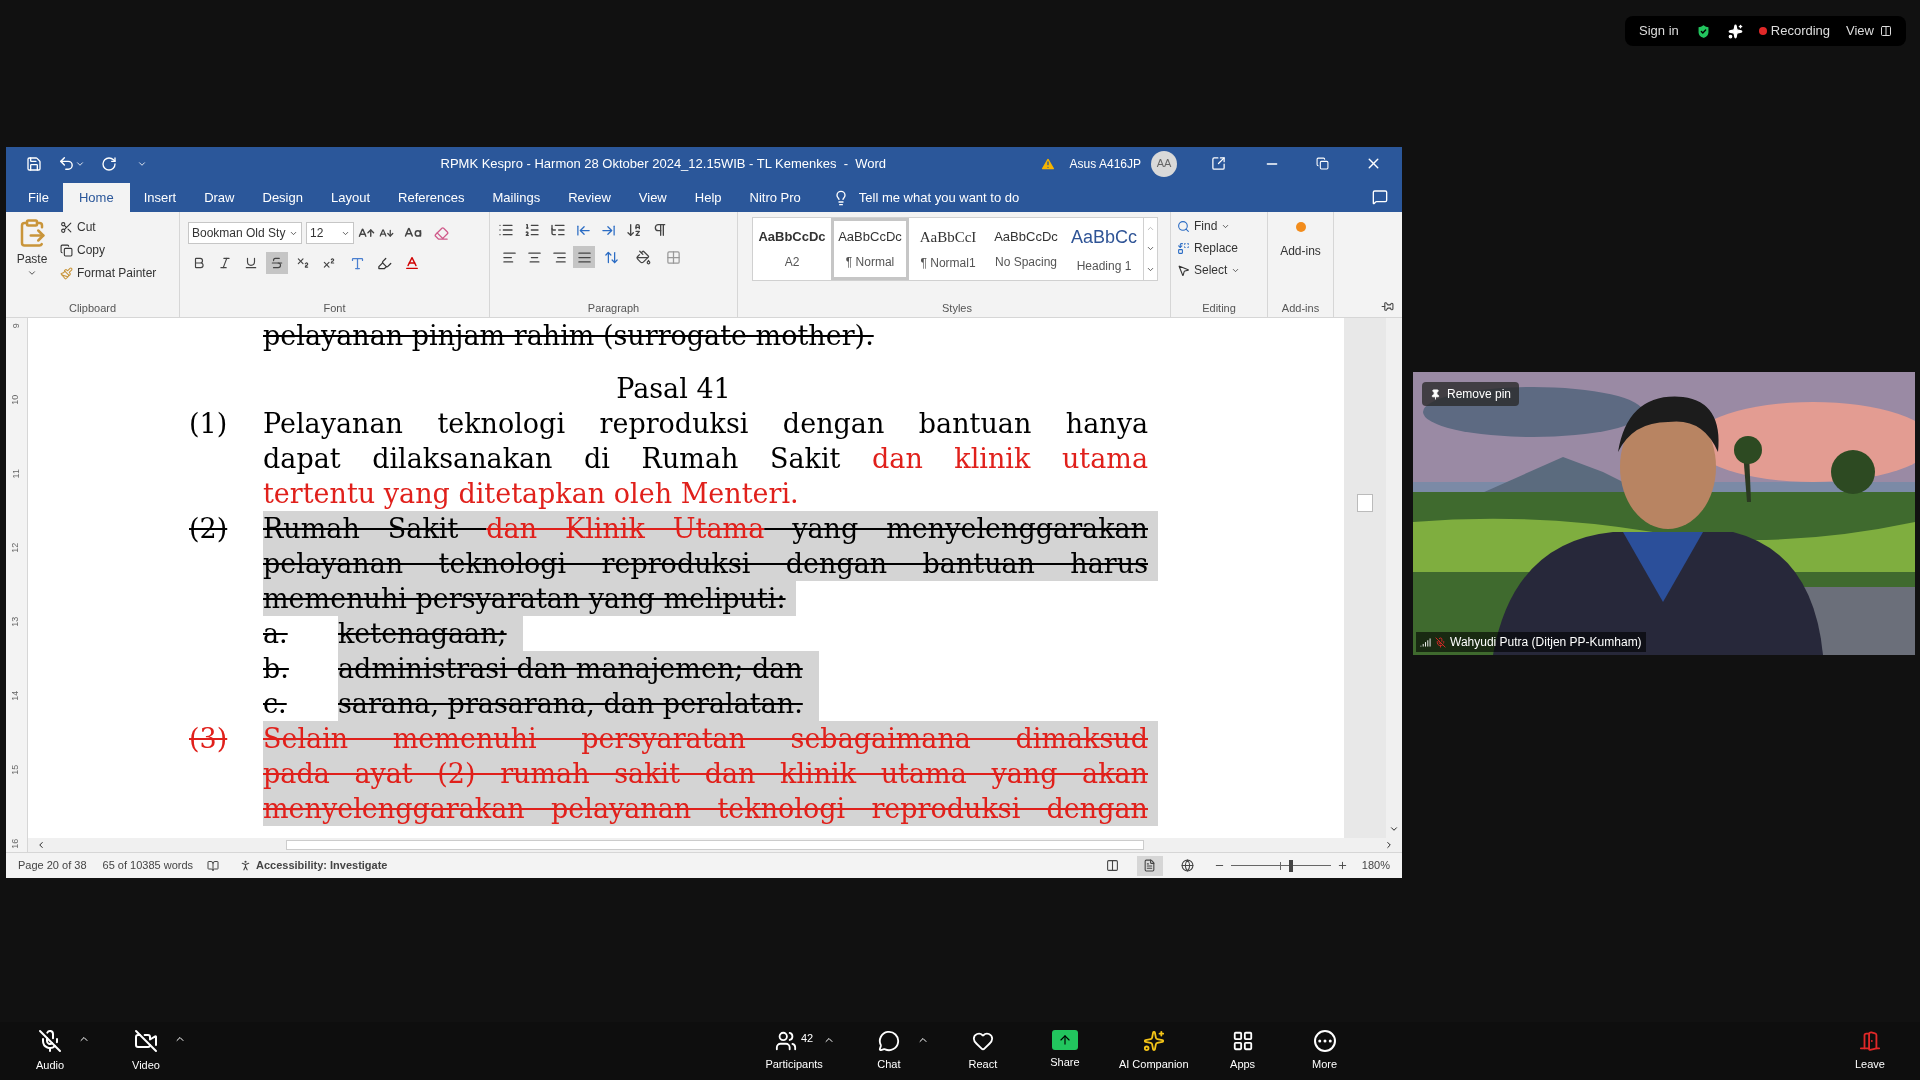 The width and height of the screenshot is (1920, 1080). Describe the element at coordinates (948, 249) in the screenshot. I see `style-item: AaBbCcI ¶ Normal1` at that location.